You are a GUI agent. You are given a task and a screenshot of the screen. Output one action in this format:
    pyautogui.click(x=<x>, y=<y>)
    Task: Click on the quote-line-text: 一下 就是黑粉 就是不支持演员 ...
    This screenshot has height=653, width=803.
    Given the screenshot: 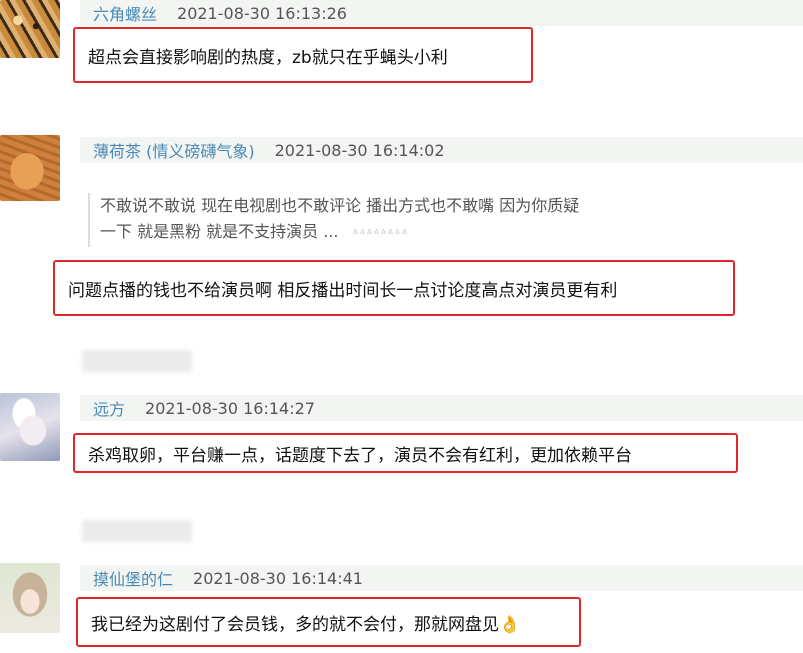 What is the action you would take?
    pyautogui.click(x=219, y=231)
    